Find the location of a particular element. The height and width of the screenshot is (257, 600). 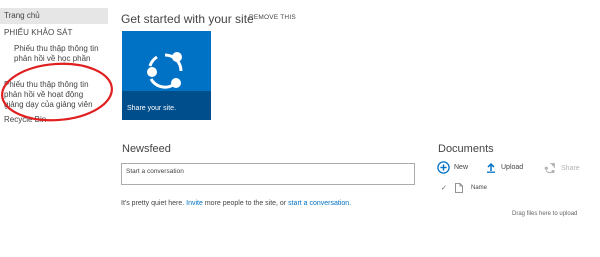

quiet-middle: more people to the site, or is located at coordinates (245, 203).